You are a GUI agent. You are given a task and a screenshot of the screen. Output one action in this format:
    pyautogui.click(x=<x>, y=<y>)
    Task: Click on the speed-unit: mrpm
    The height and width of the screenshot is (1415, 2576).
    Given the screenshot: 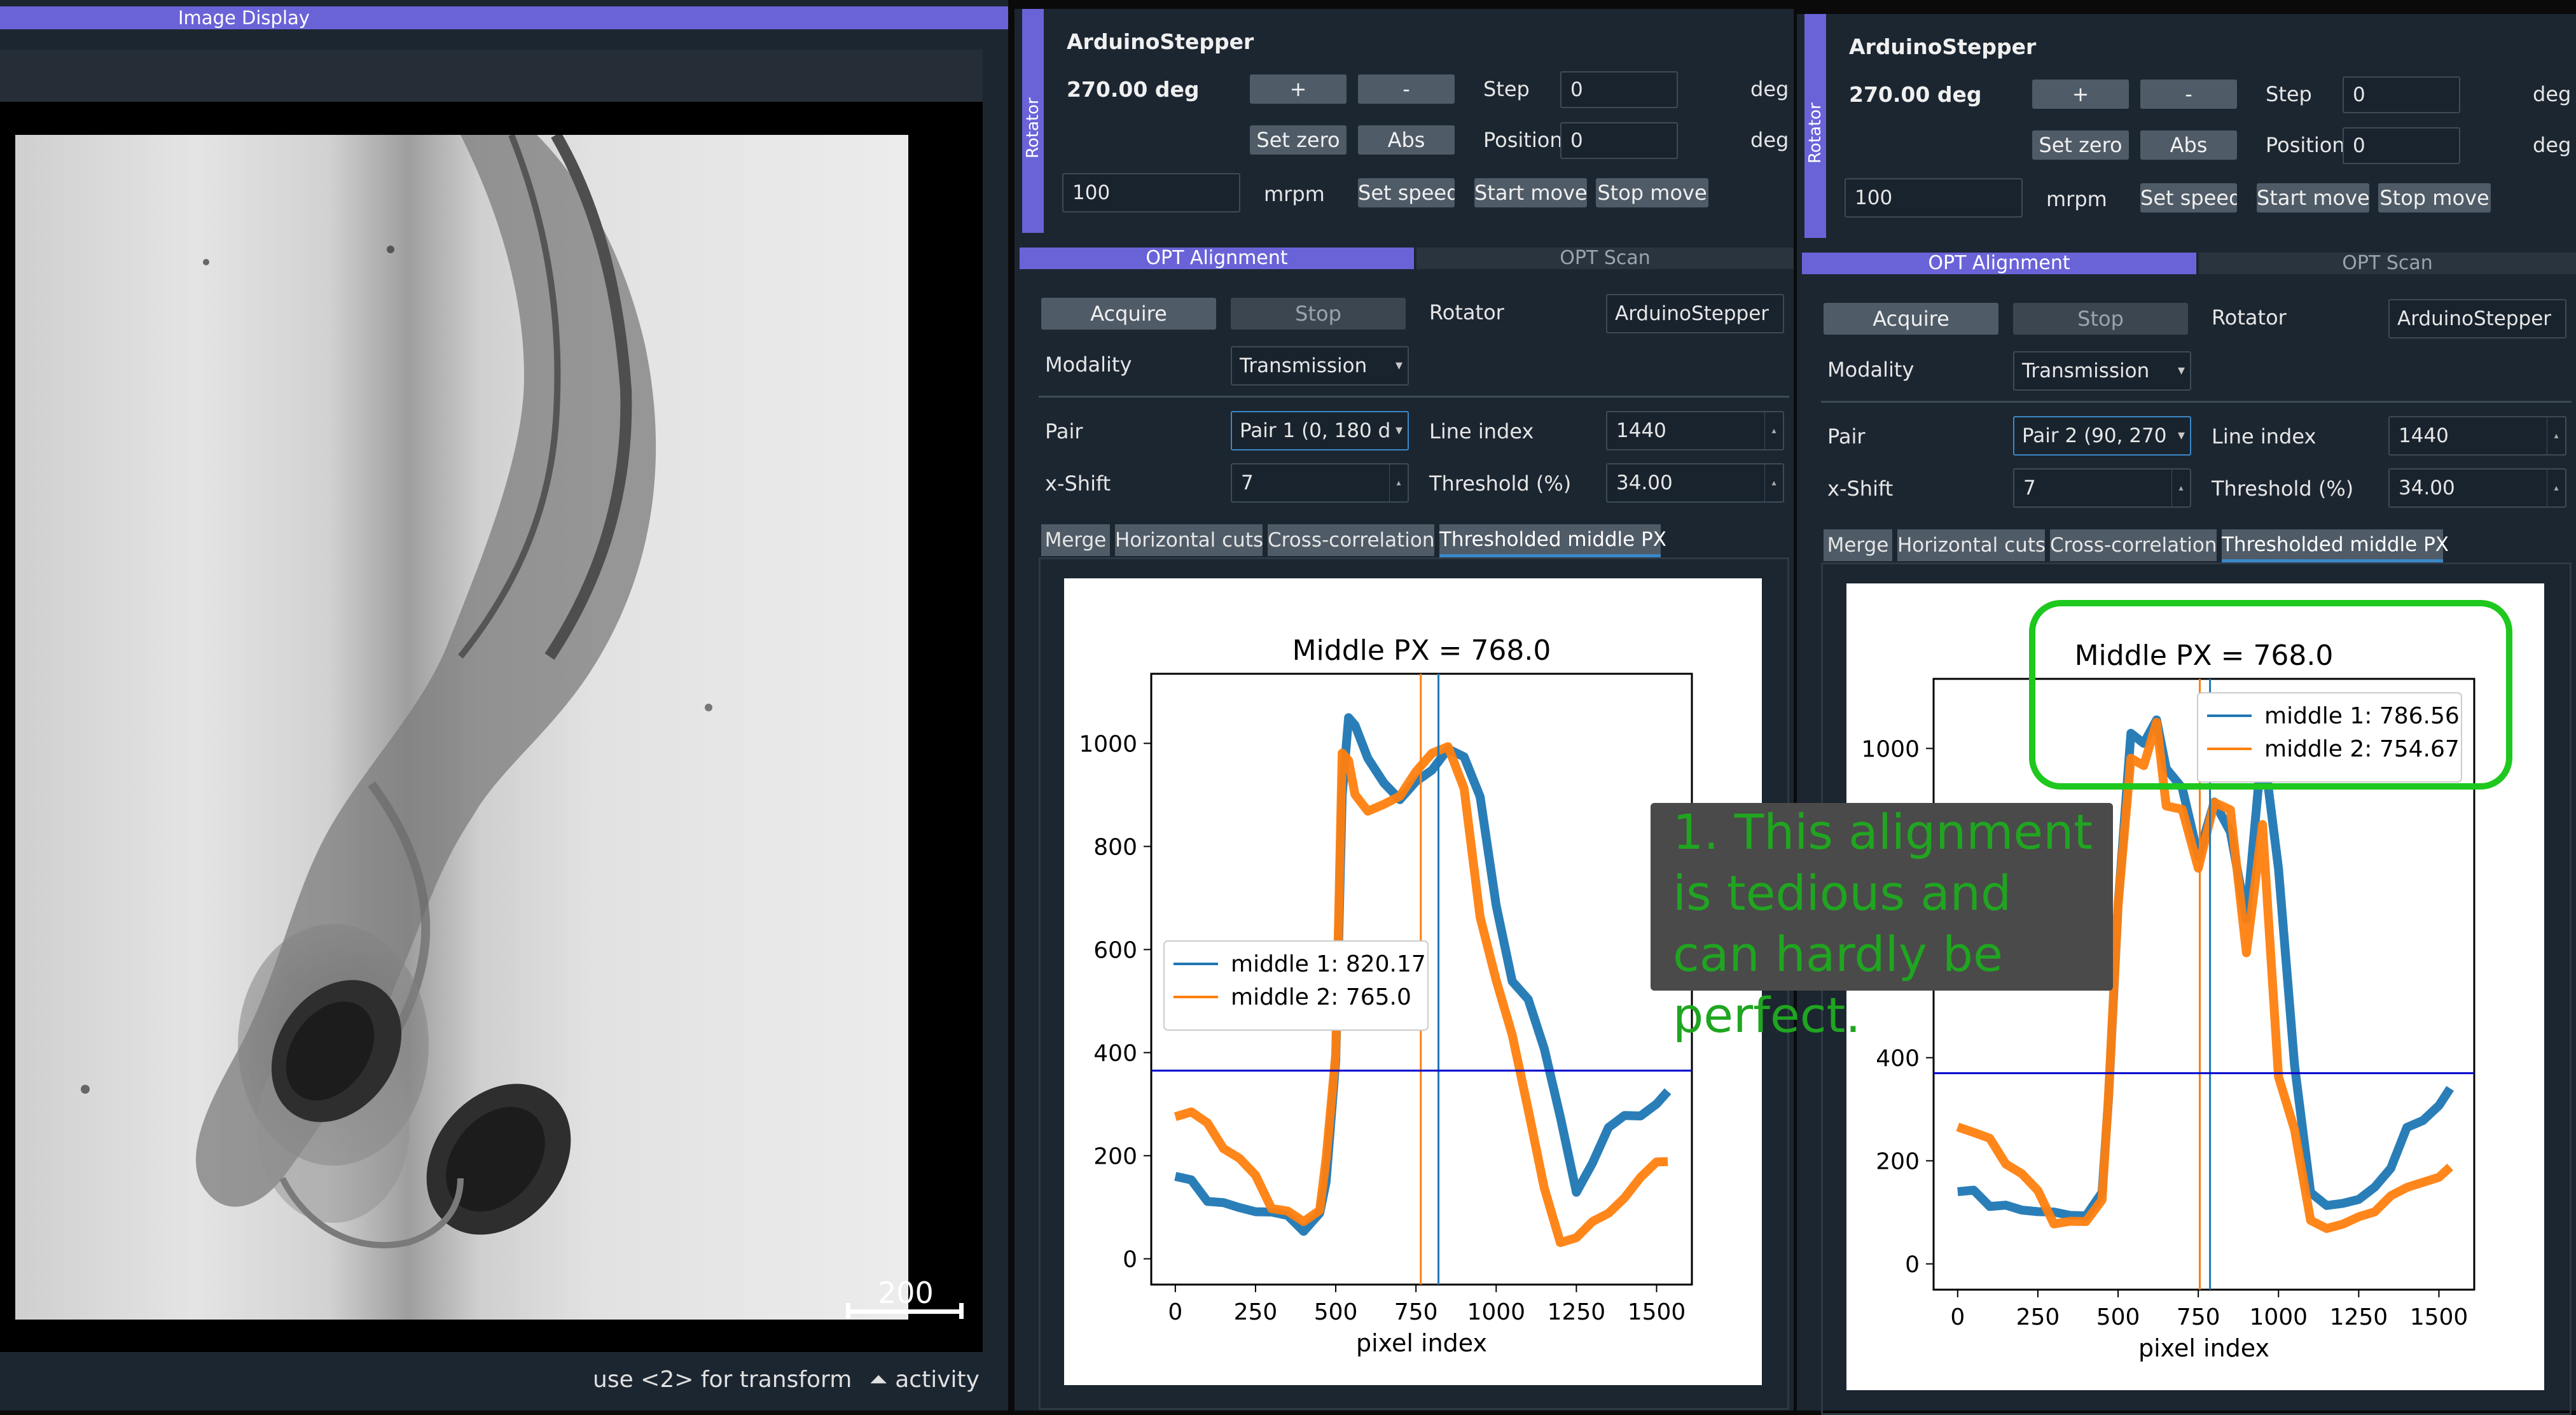 What is the action you would take?
    pyautogui.click(x=1294, y=194)
    